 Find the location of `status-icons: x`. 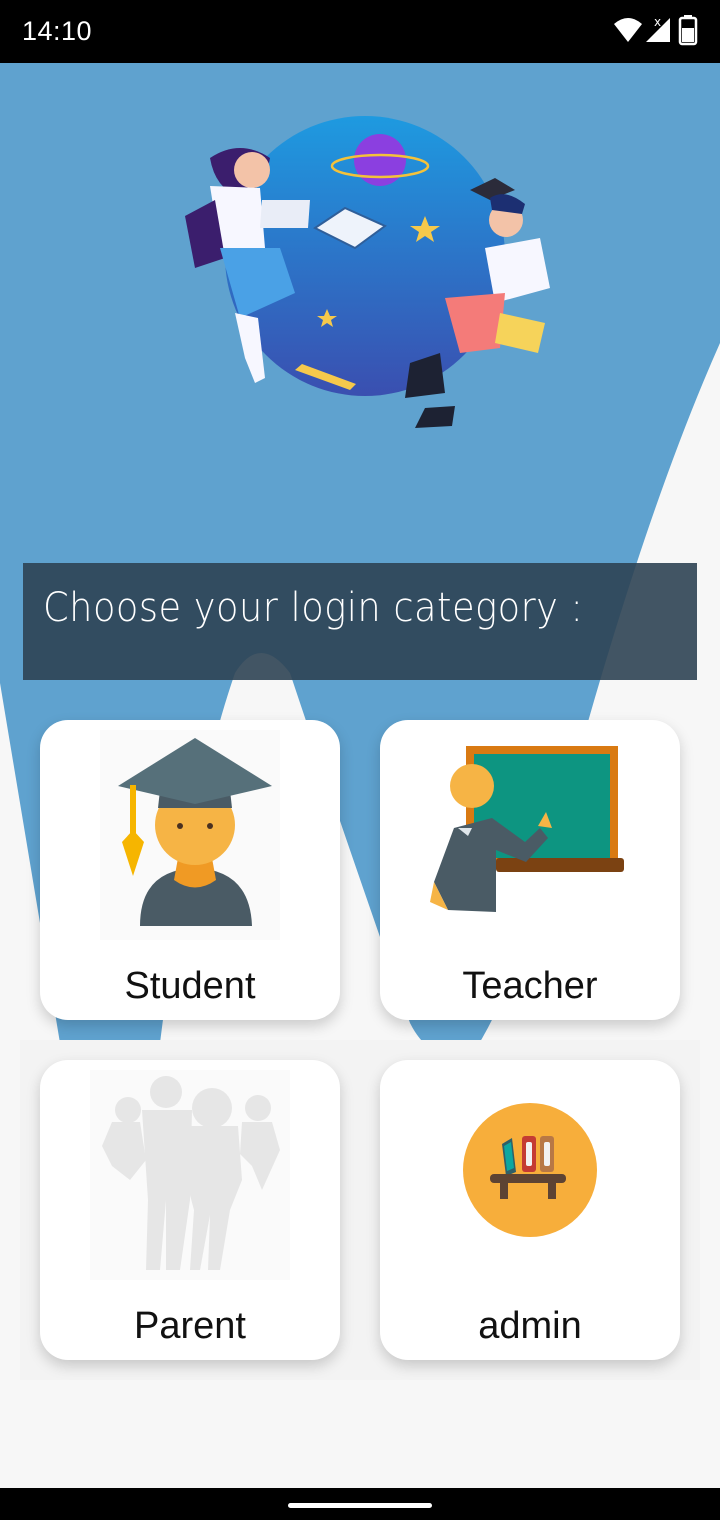

status-icons: x is located at coordinates (656, 30).